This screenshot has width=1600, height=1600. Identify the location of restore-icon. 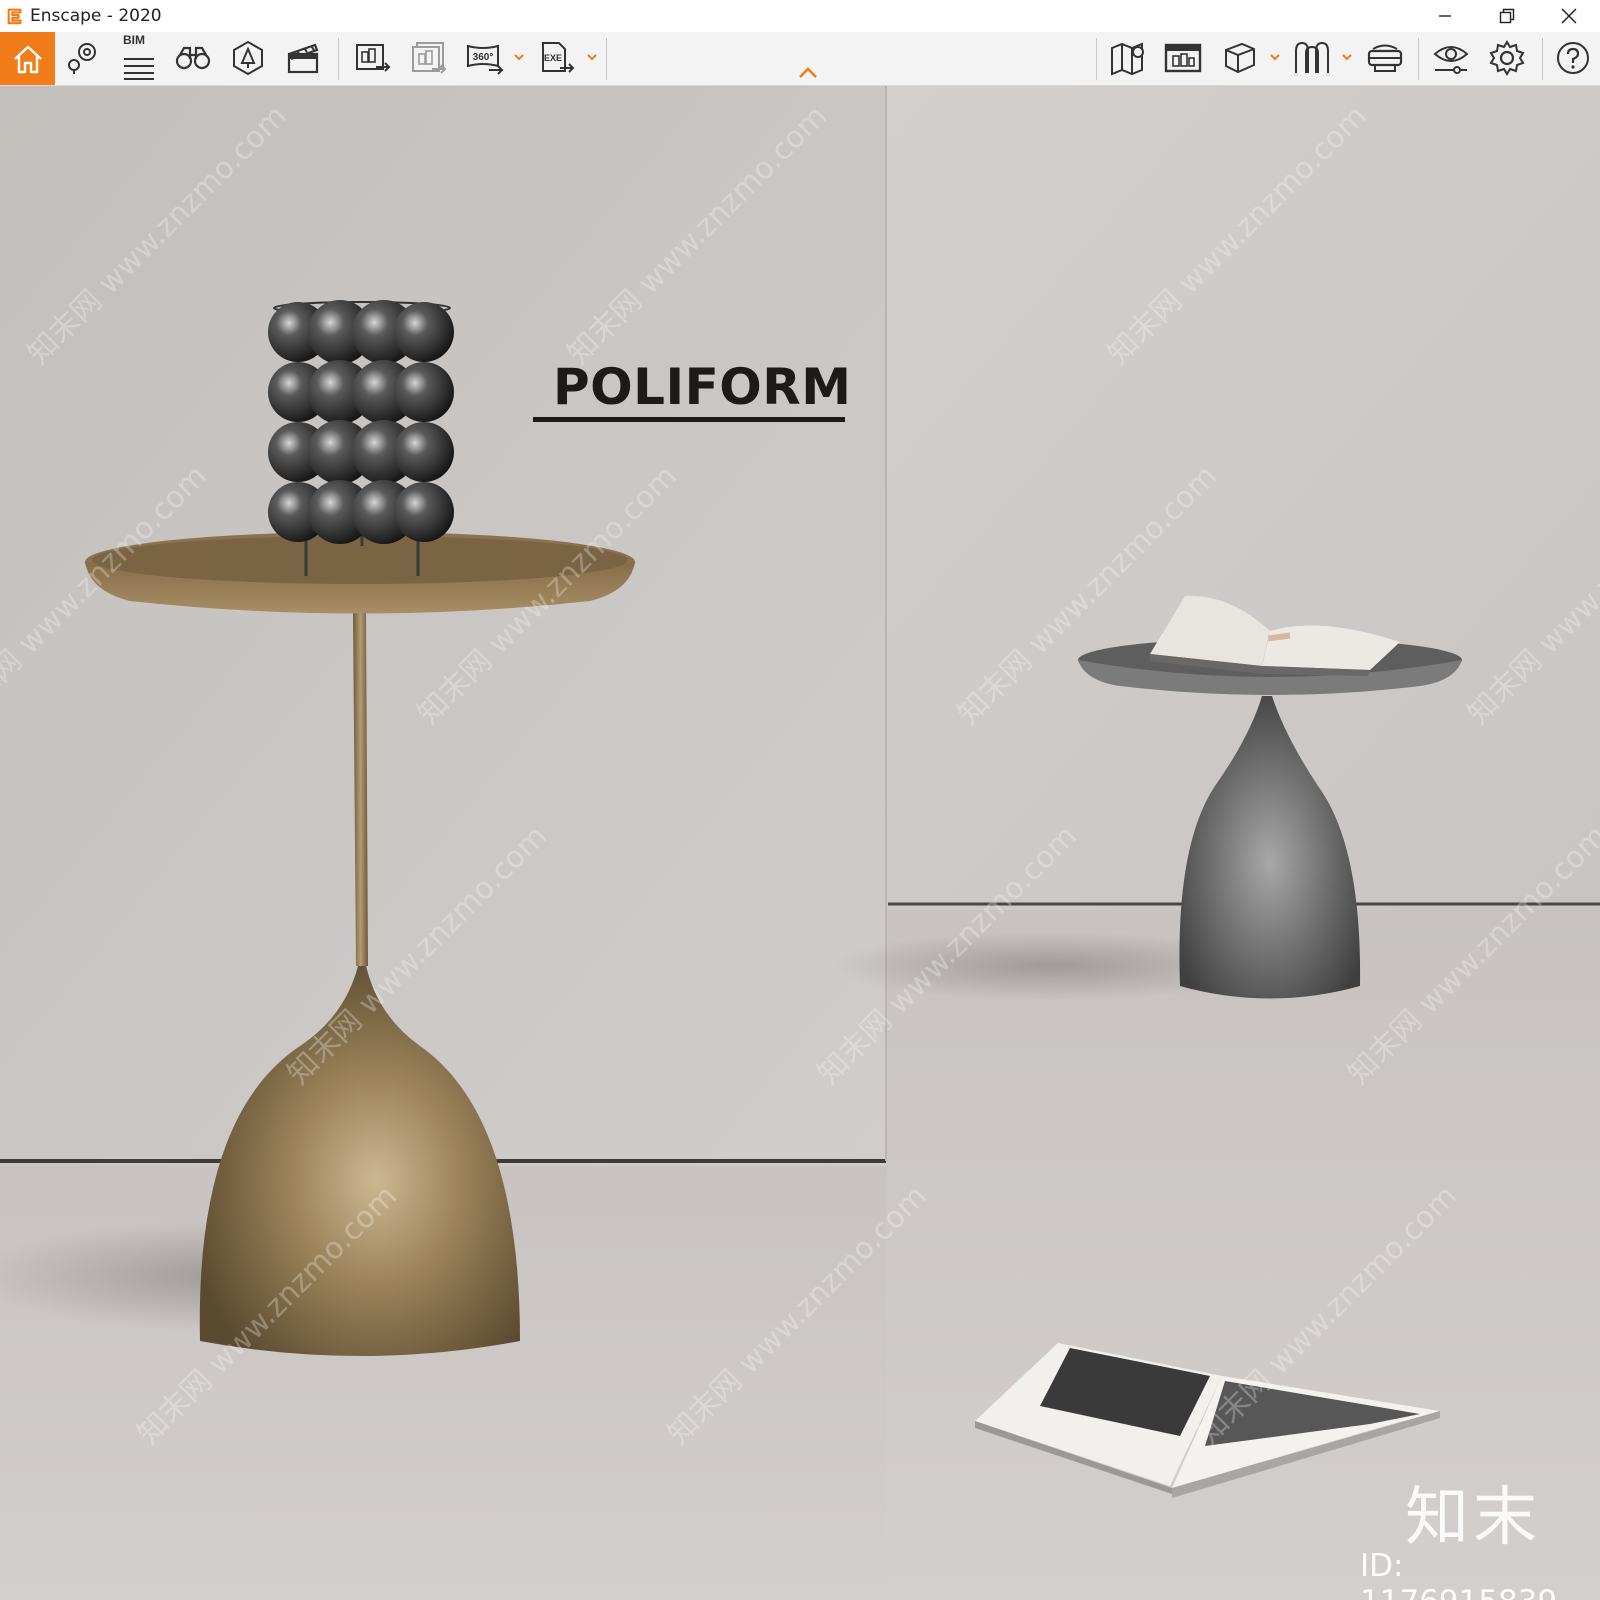
(1507, 16).